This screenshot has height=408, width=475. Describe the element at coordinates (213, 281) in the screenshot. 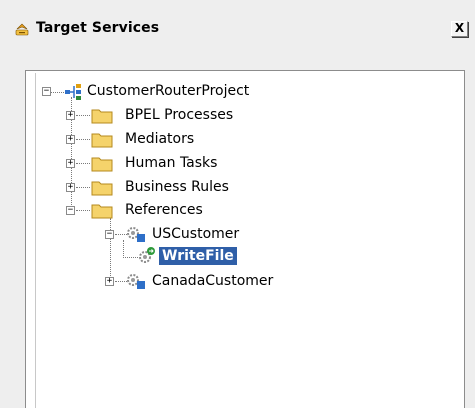

I see `tree-label-reference: CanadaCustomer` at that location.